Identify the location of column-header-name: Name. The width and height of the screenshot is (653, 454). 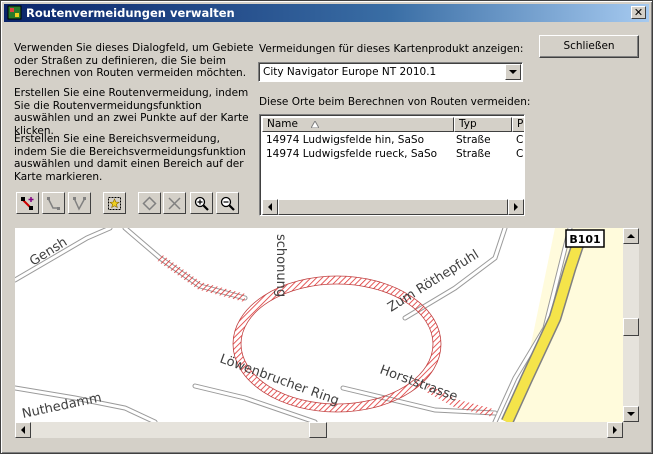
(358, 124).